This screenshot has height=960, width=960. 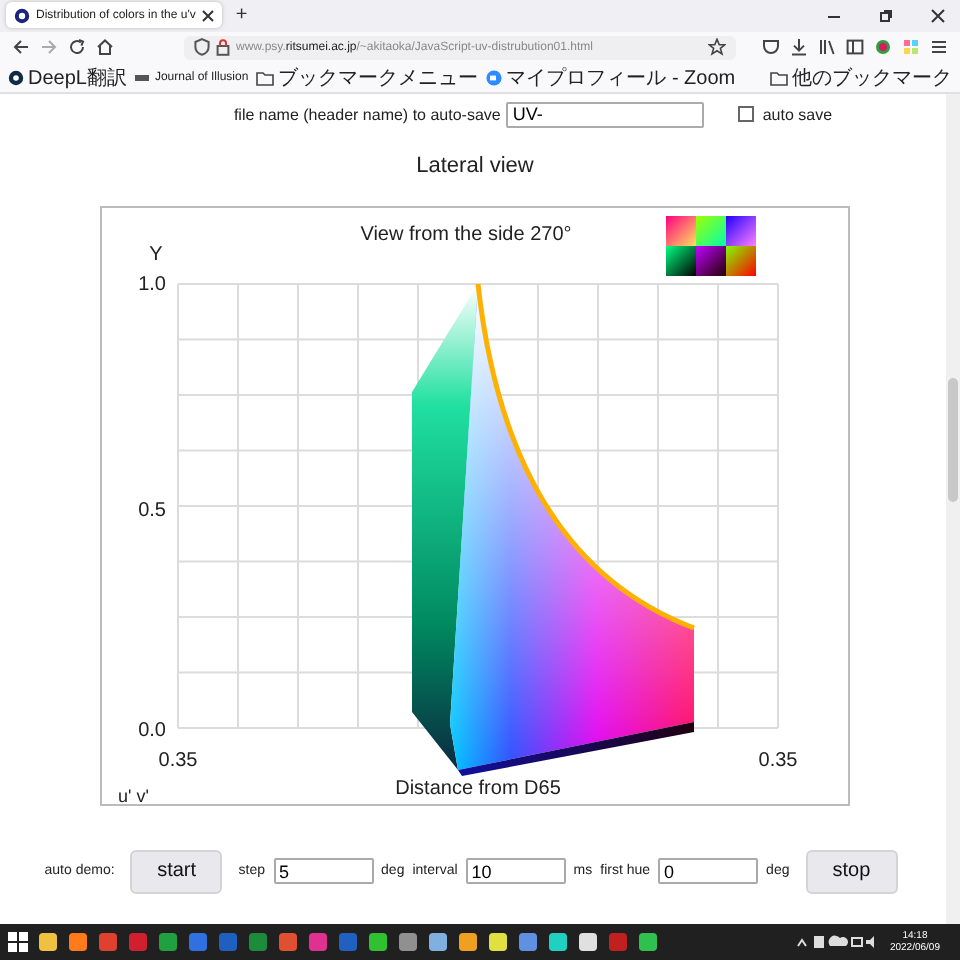 I want to click on start-button: start, so click(x=176, y=871).